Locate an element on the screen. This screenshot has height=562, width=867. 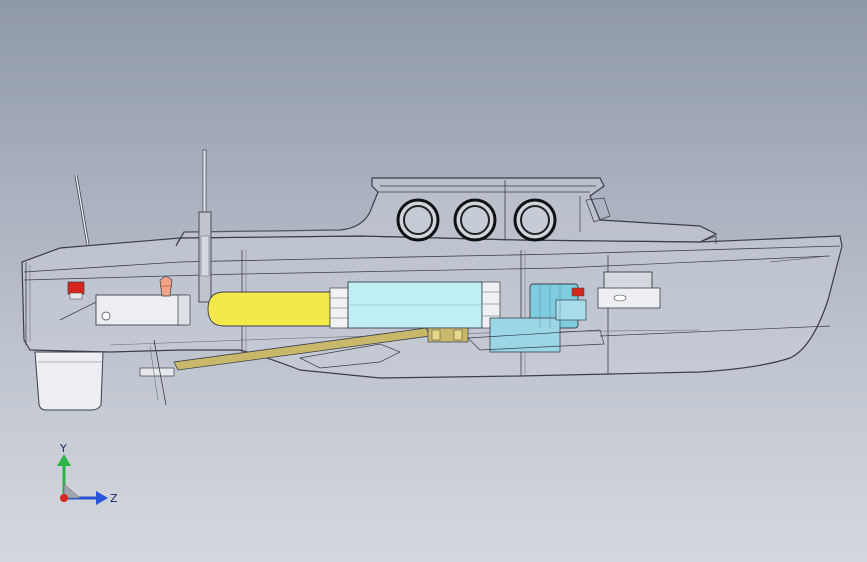
z-axis-label: Z is located at coordinates (114, 498).